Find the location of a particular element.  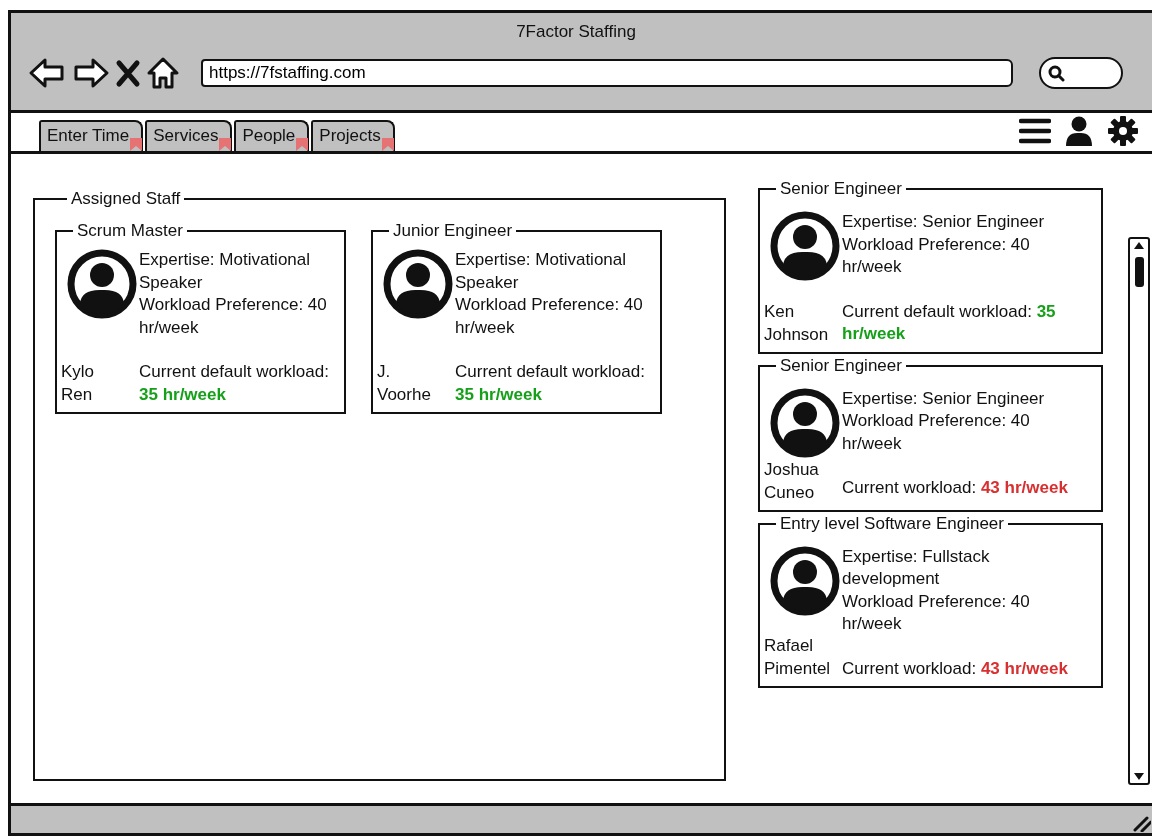

search-icon is located at coordinates (1056, 72).